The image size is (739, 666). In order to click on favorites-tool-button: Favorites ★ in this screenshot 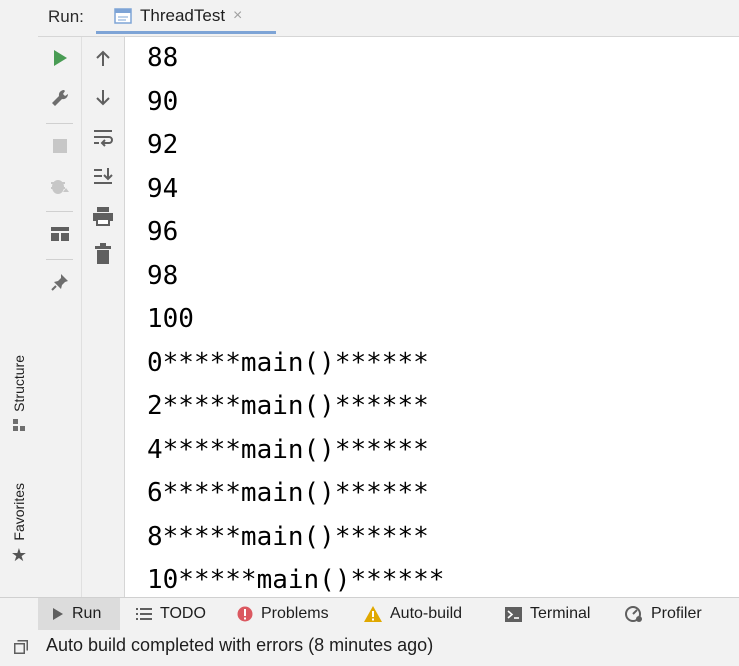, I will do `click(19, 524)`.